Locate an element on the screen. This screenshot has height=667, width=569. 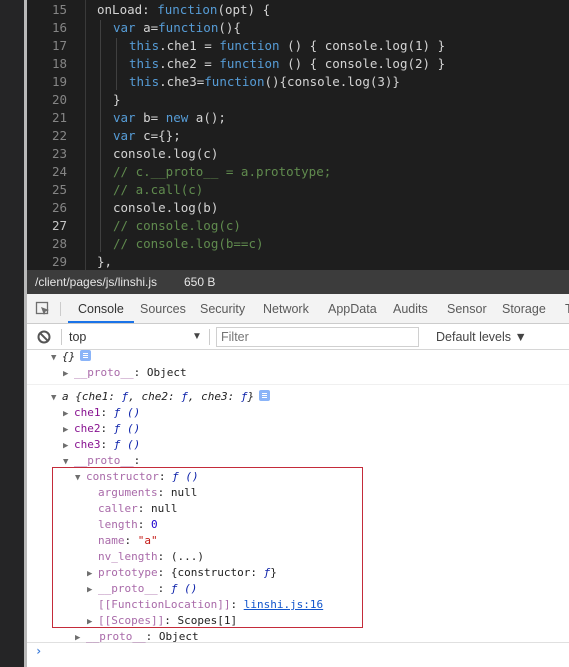
console-tree-row: length: 0 is located at coordinates (128, 525).